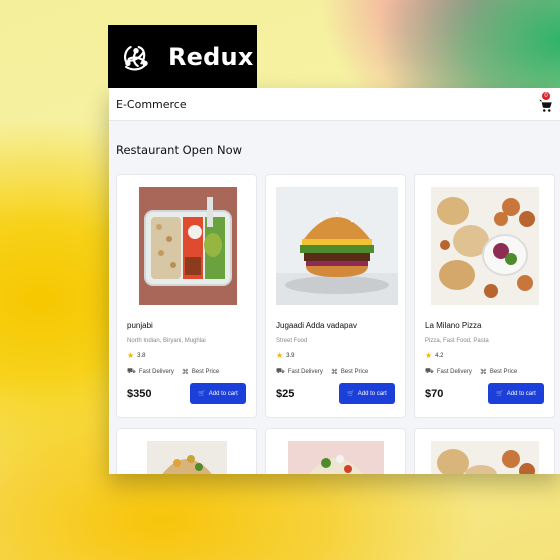 The image size is (560, 560). I want to click on restaurant-name: Jugaadi Adda vadapav, so click(316, 325).